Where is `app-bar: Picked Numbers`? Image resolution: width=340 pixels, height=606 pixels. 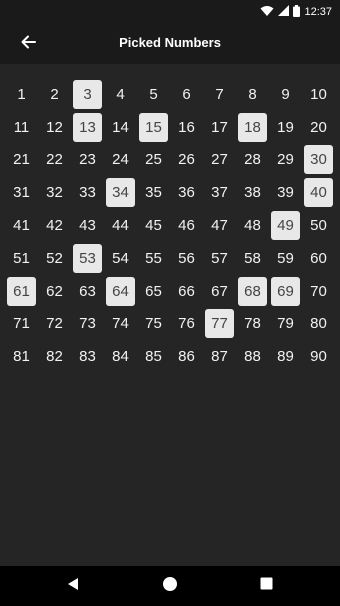
app-bar: Picked Numbers is located at coordinates (170, 44).